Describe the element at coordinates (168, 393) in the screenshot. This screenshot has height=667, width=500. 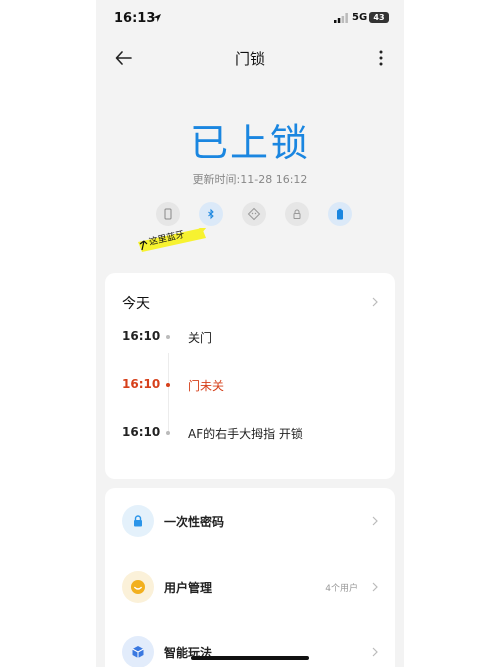
I see `timeline-line` at that location.